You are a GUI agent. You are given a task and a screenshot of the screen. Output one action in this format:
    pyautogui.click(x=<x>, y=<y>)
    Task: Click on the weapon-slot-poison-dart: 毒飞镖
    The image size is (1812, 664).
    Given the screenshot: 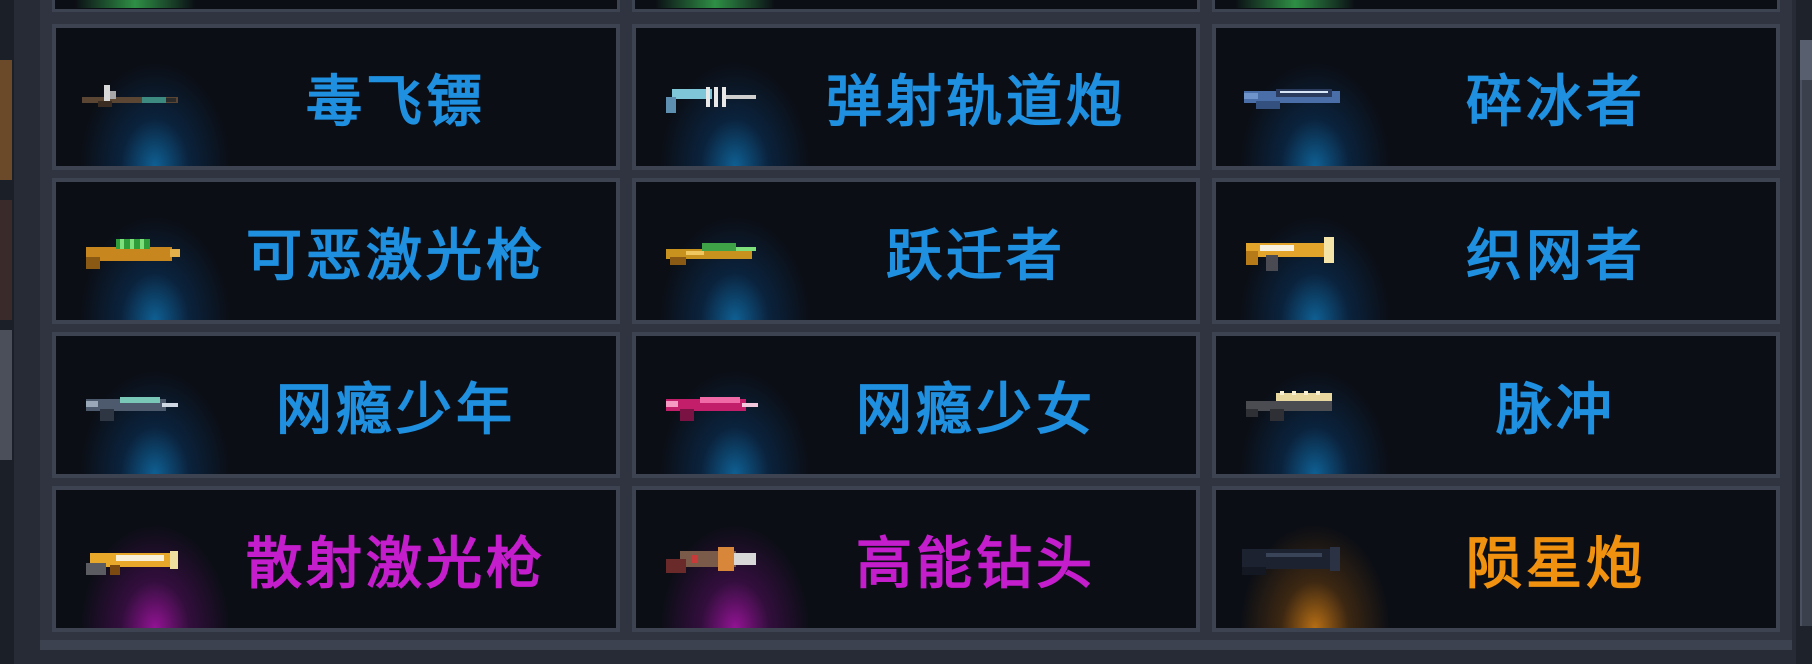 What is the action you would take?
    pyautogui.click(x=336, y=97)
    